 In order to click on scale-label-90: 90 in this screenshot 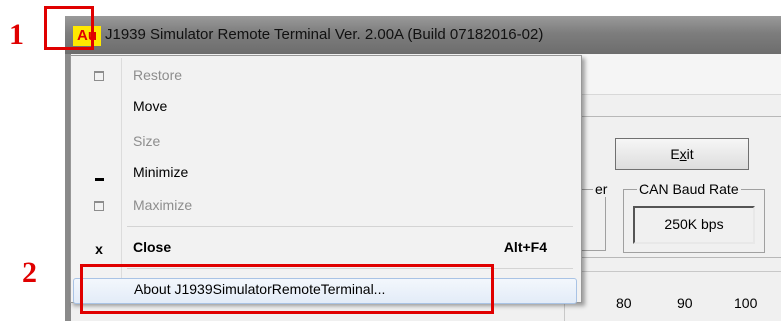, I will do `click(685, 303)`.